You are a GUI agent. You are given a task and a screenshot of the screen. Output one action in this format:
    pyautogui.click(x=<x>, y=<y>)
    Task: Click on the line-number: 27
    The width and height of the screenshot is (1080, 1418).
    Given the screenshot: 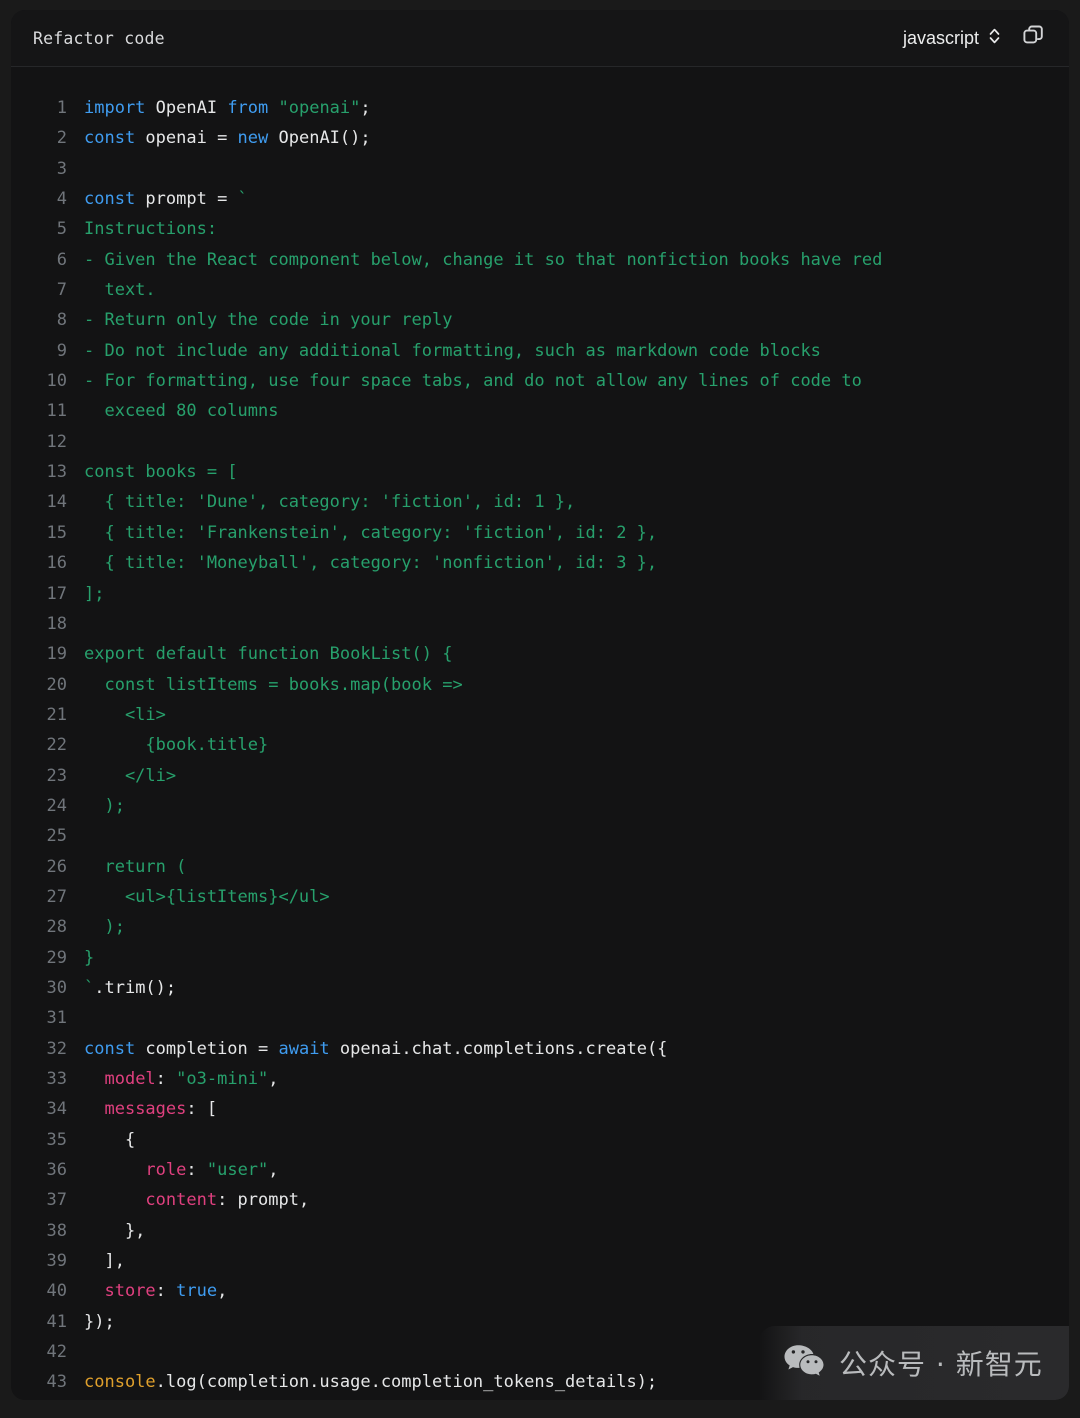 What is the action you would take?
    pyautogui.click(x=56, y=896)
    